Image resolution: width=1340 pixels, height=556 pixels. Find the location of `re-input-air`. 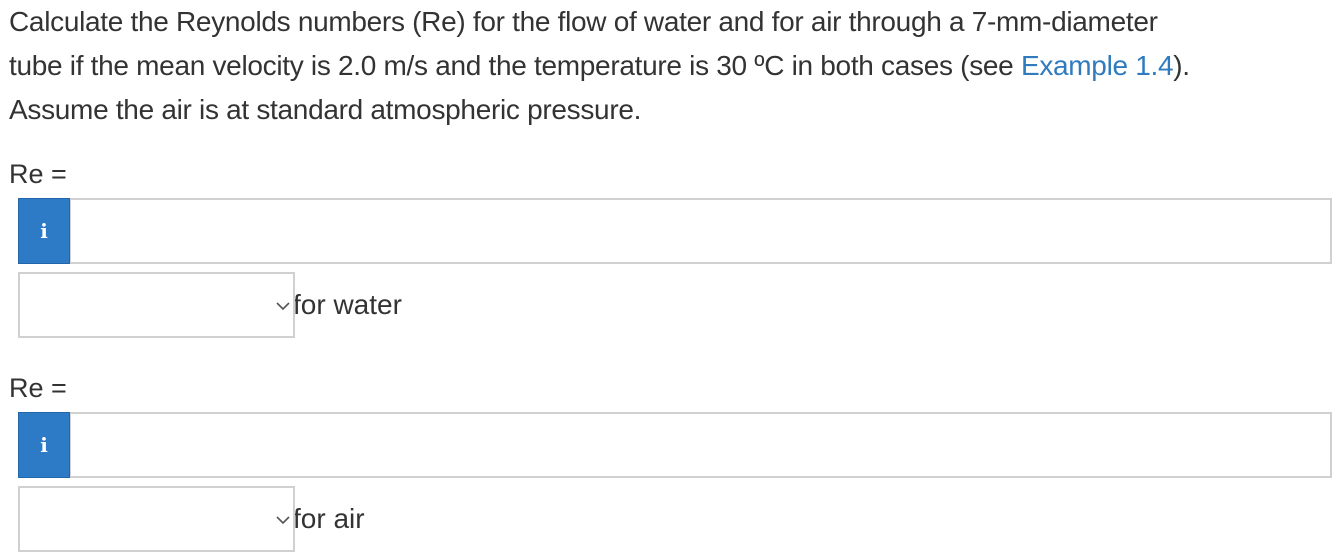

re-input-air is located at coordinates (701, 445).